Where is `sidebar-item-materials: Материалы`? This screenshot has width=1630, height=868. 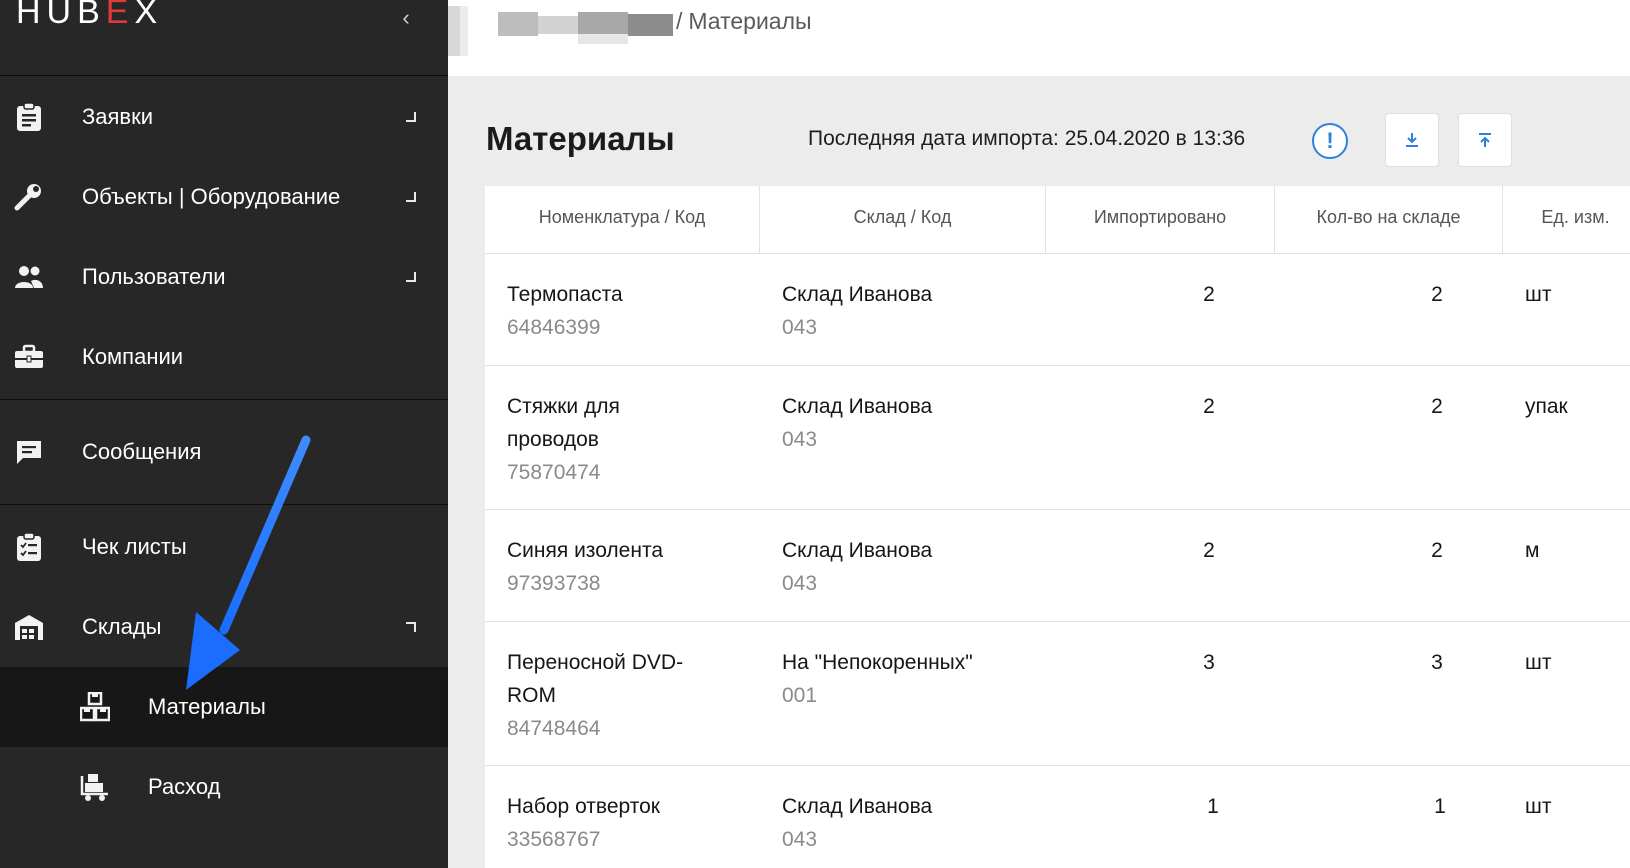 sidebar-item-materials: Материалы is located at coordinates (224, 707).